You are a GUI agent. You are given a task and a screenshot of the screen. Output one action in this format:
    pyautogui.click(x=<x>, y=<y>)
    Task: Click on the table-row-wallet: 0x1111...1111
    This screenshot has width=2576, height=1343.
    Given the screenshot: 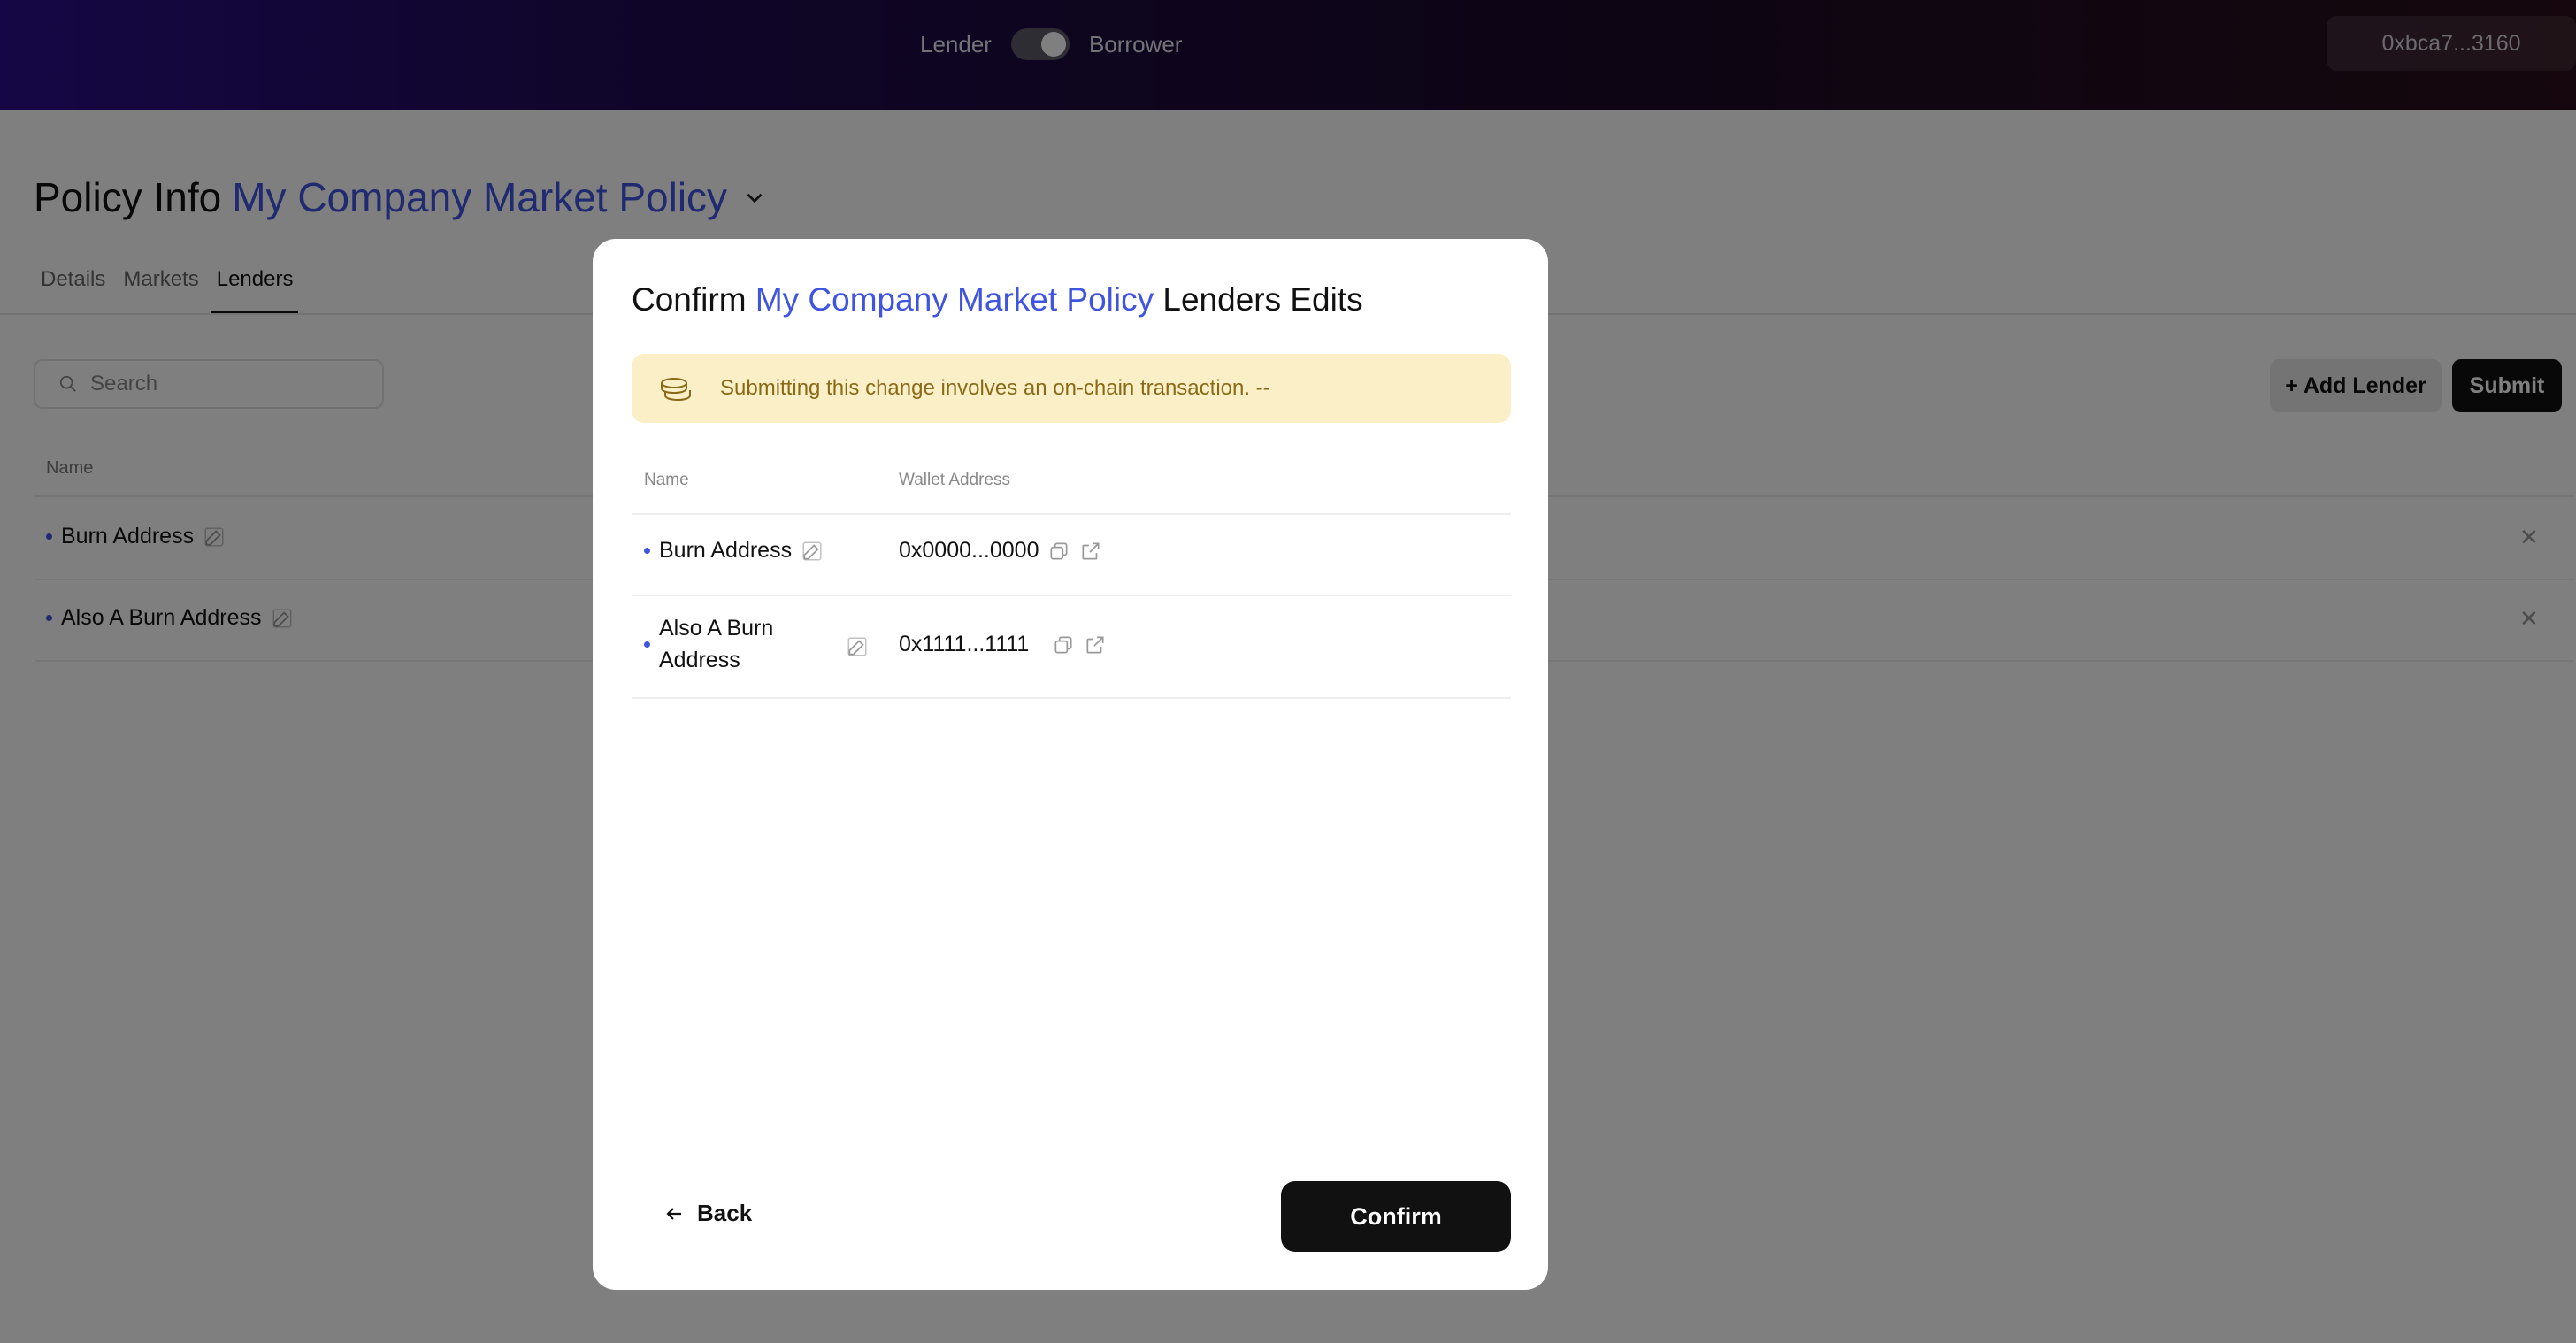 What is the action you would take?
    pyautogui.click(x=1003, y=645)
    